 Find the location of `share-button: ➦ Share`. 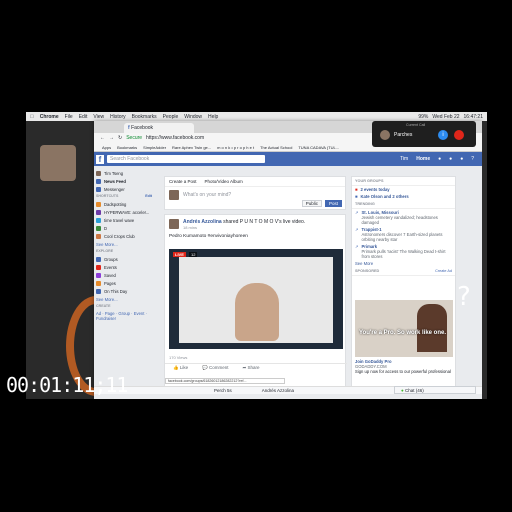

share-button: ➦ Share is located at coordinates (251, 368).